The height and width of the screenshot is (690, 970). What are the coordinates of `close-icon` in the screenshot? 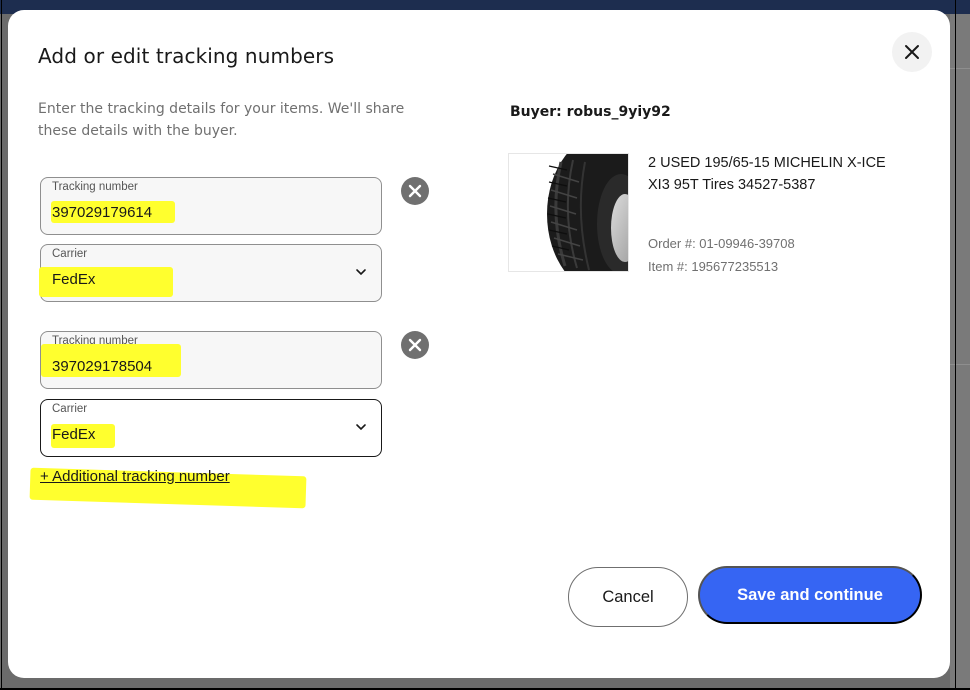 It's located at (912, 52).